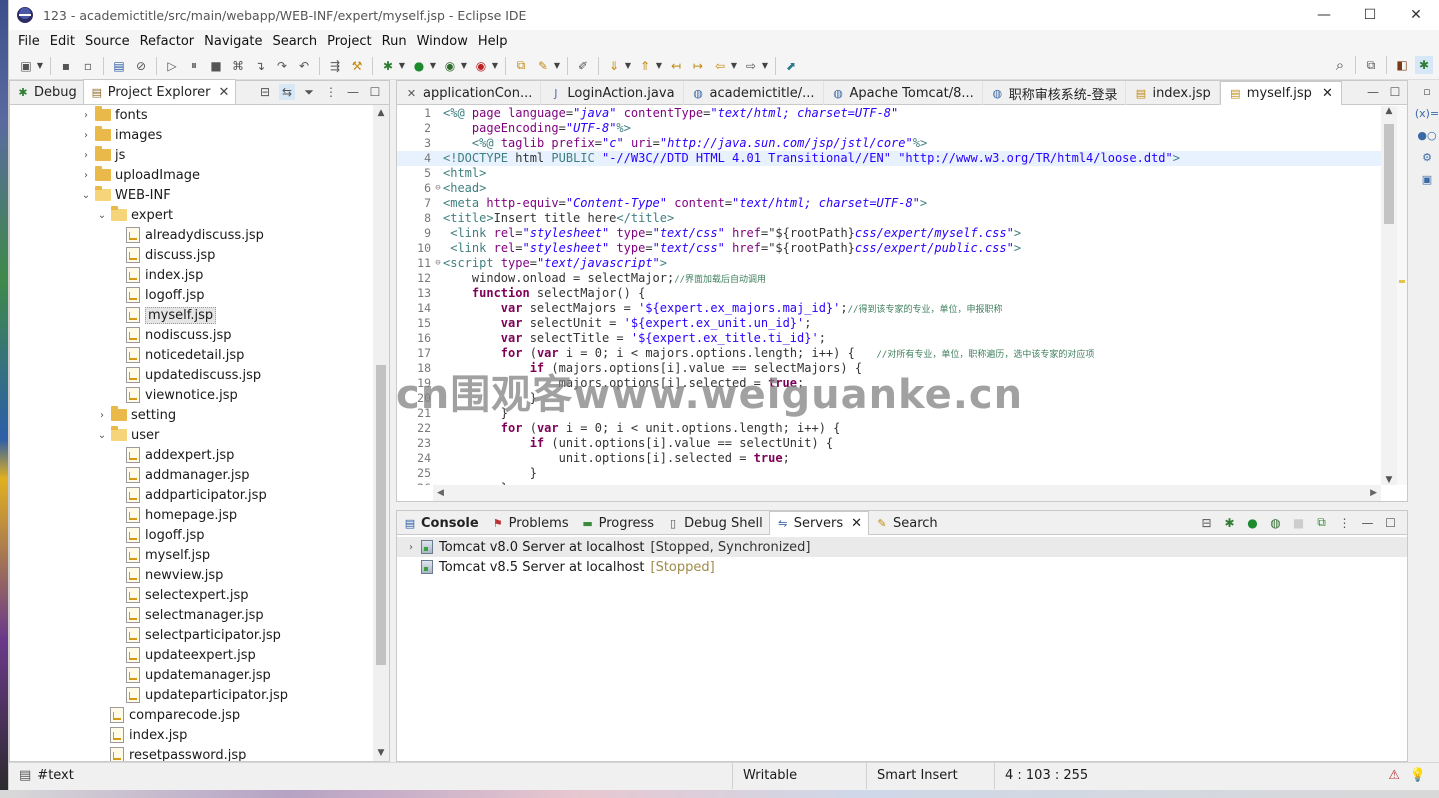  I want to click on run-icon: ●, so click(419, 66).